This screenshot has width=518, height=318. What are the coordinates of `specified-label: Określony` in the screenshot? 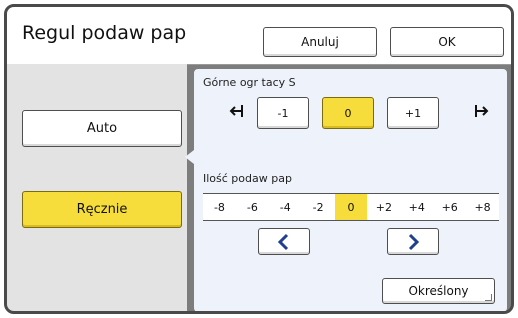 It's located at (438, 291).